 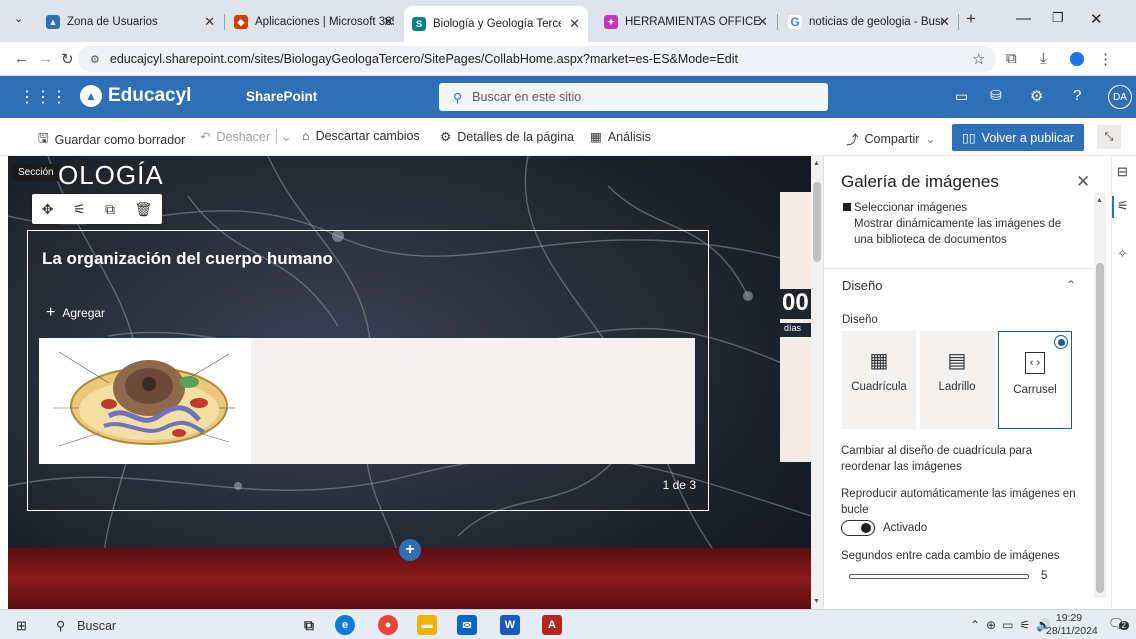 I want to click on add-section-button: +, so click(x=410, y=550).